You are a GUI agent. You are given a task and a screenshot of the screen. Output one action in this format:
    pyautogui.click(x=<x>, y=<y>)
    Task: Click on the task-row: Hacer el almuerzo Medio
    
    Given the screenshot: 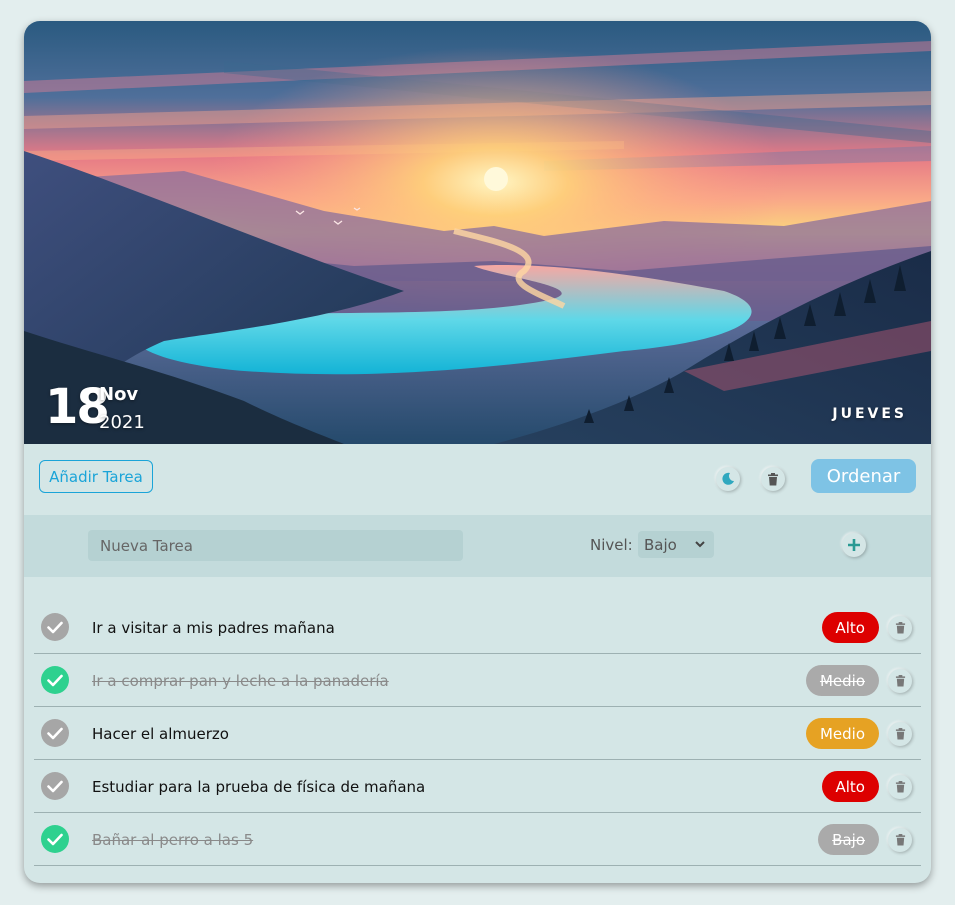 What is the action you would take?
    pyautogui.click(x=477, y=733)
    